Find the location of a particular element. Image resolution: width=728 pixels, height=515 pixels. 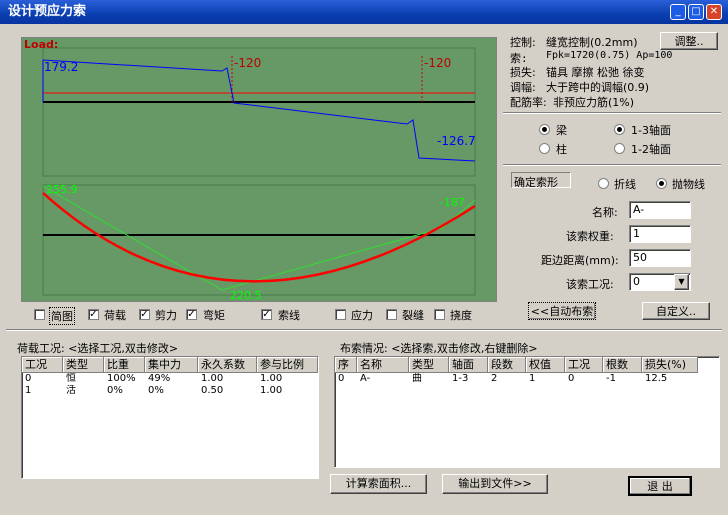

checkbox-deflection-label: 挠度 is located at coordinates (461, 315).